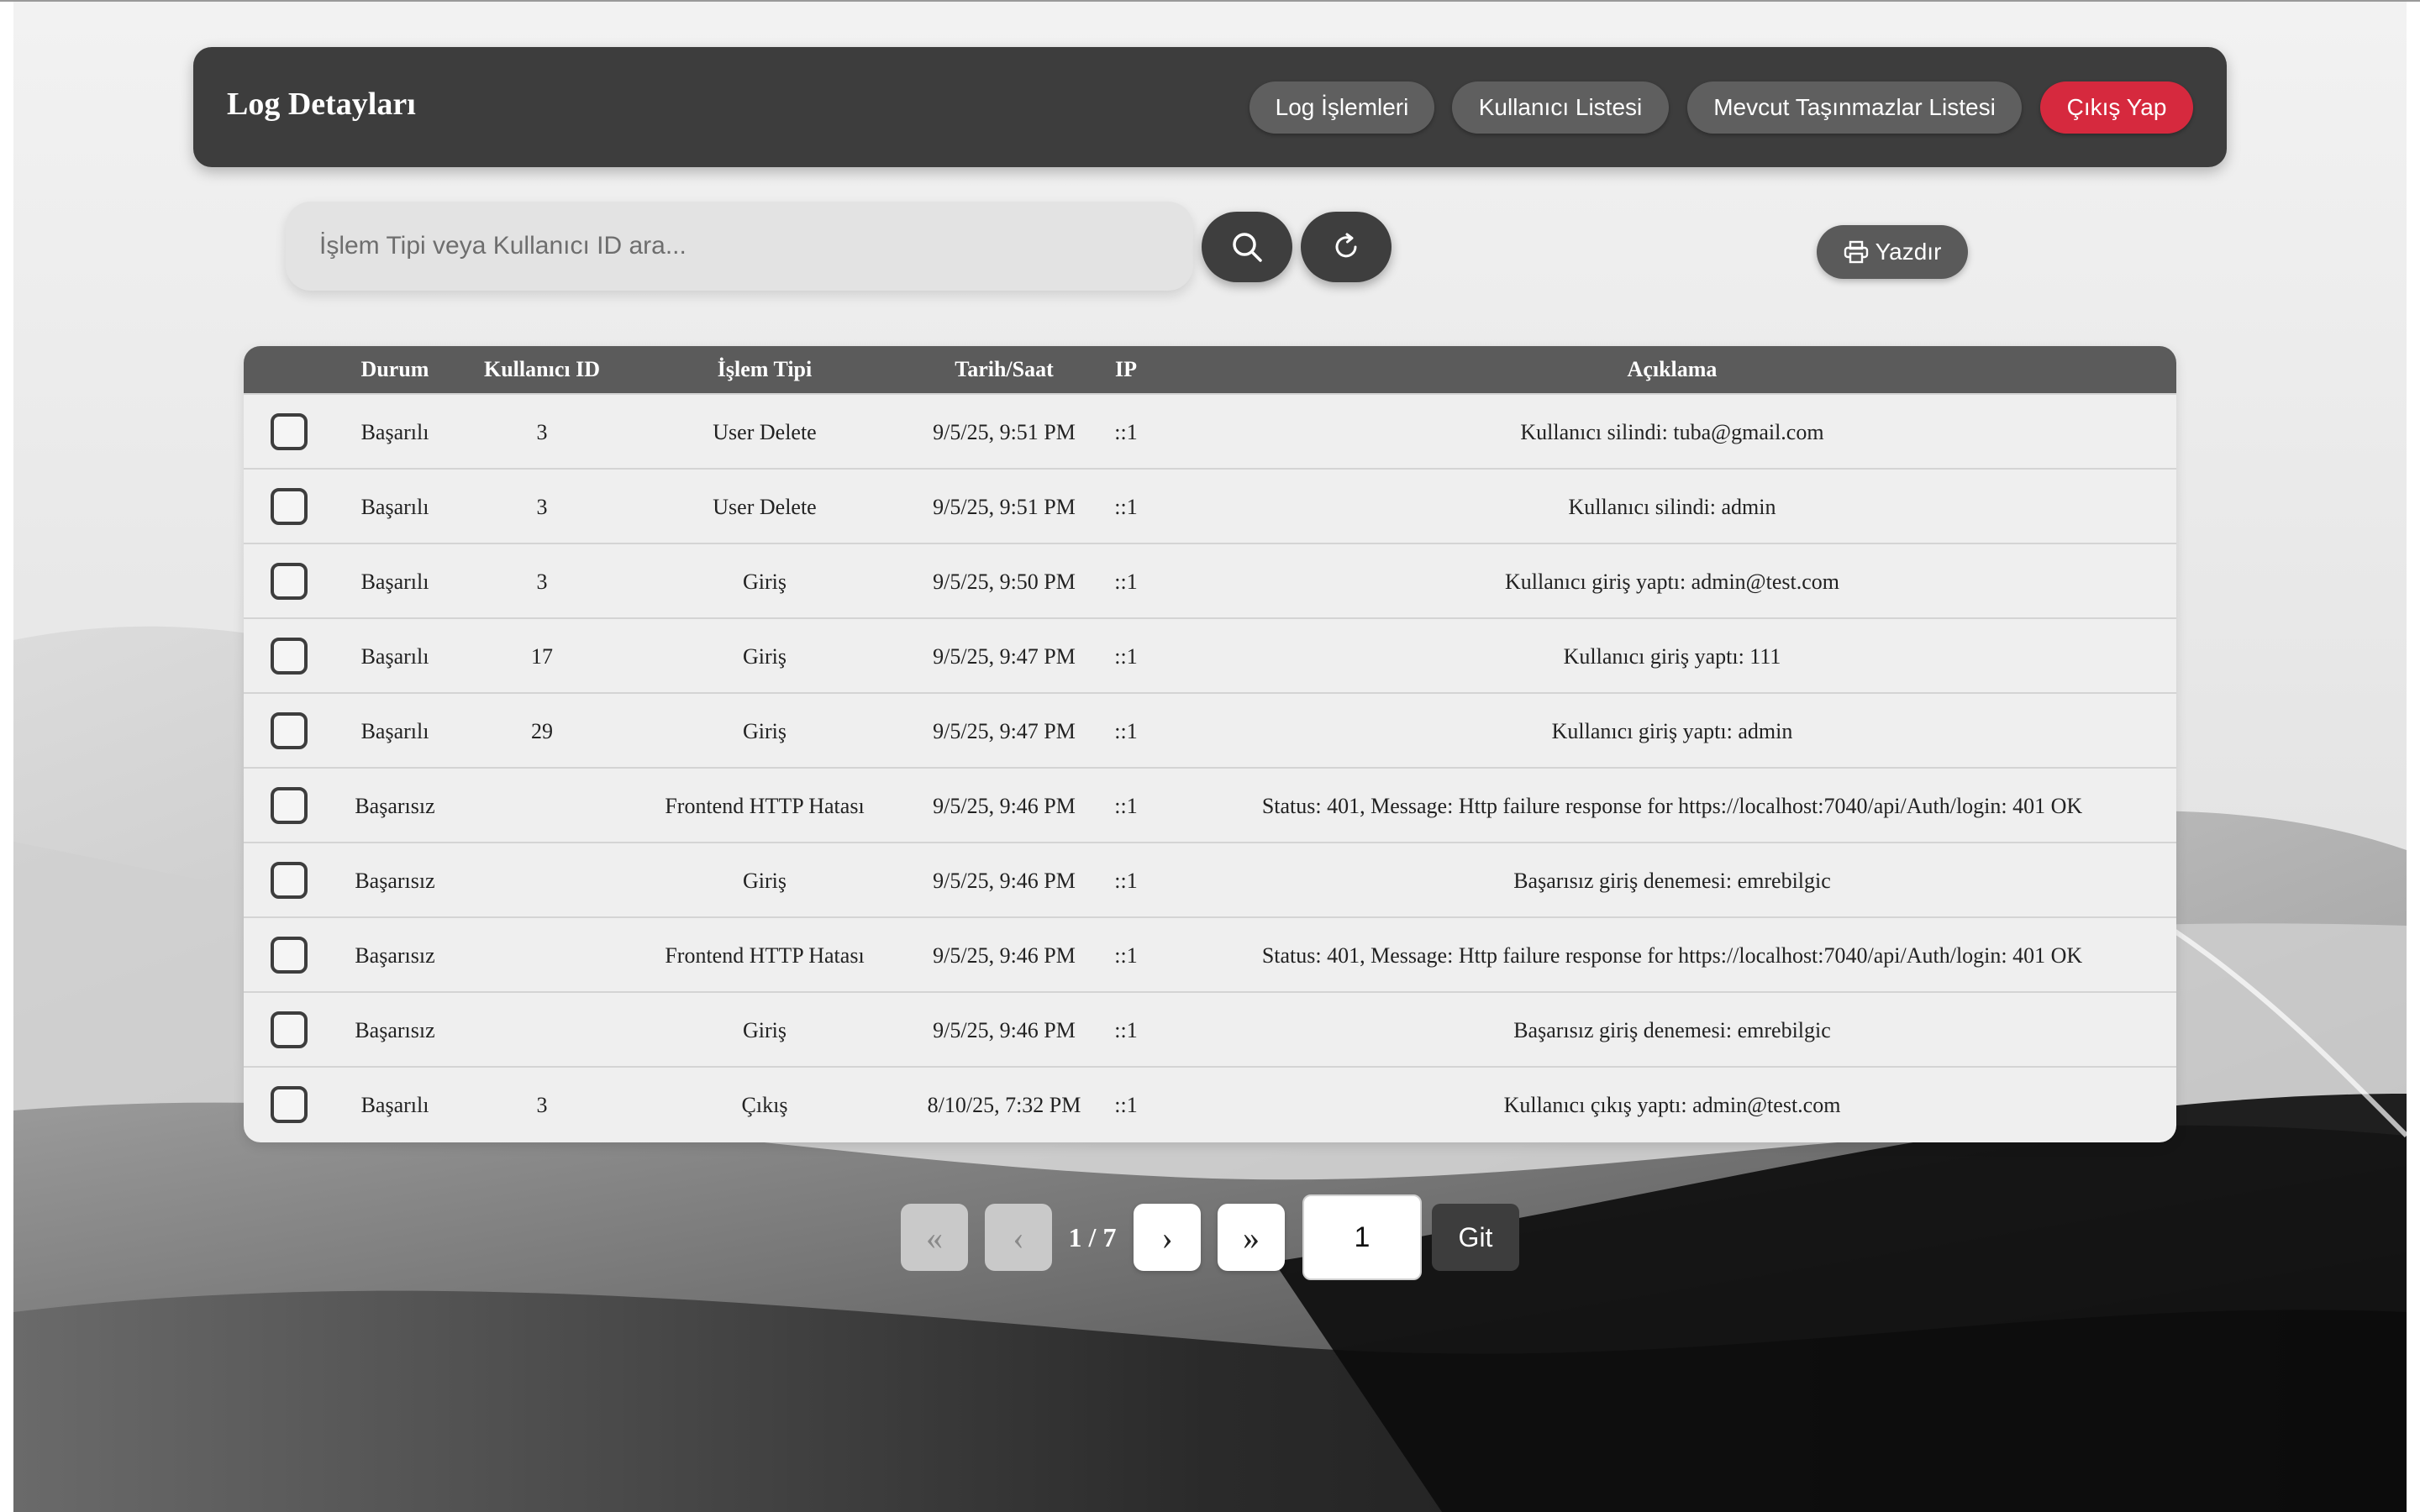 The height and width of the screenshot is (1512, 2420). Describe the element at coordinates (1019, 1237) in the screenshot. I see `prev-page-button: ‹` at that location.